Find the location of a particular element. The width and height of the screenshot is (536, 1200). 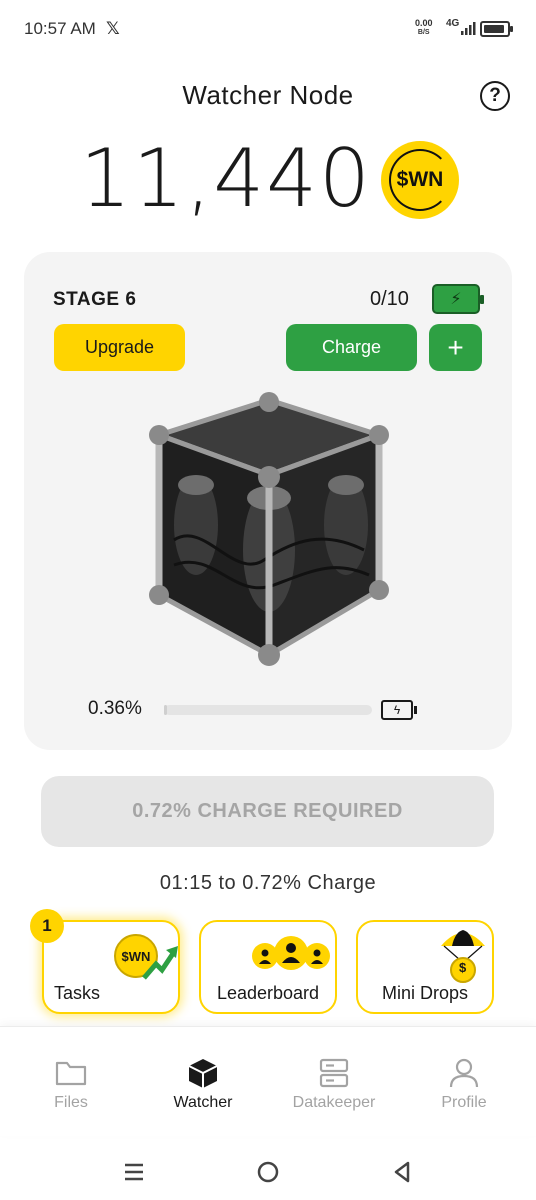

progress-bar-fill is located at coordinates (166, 710).